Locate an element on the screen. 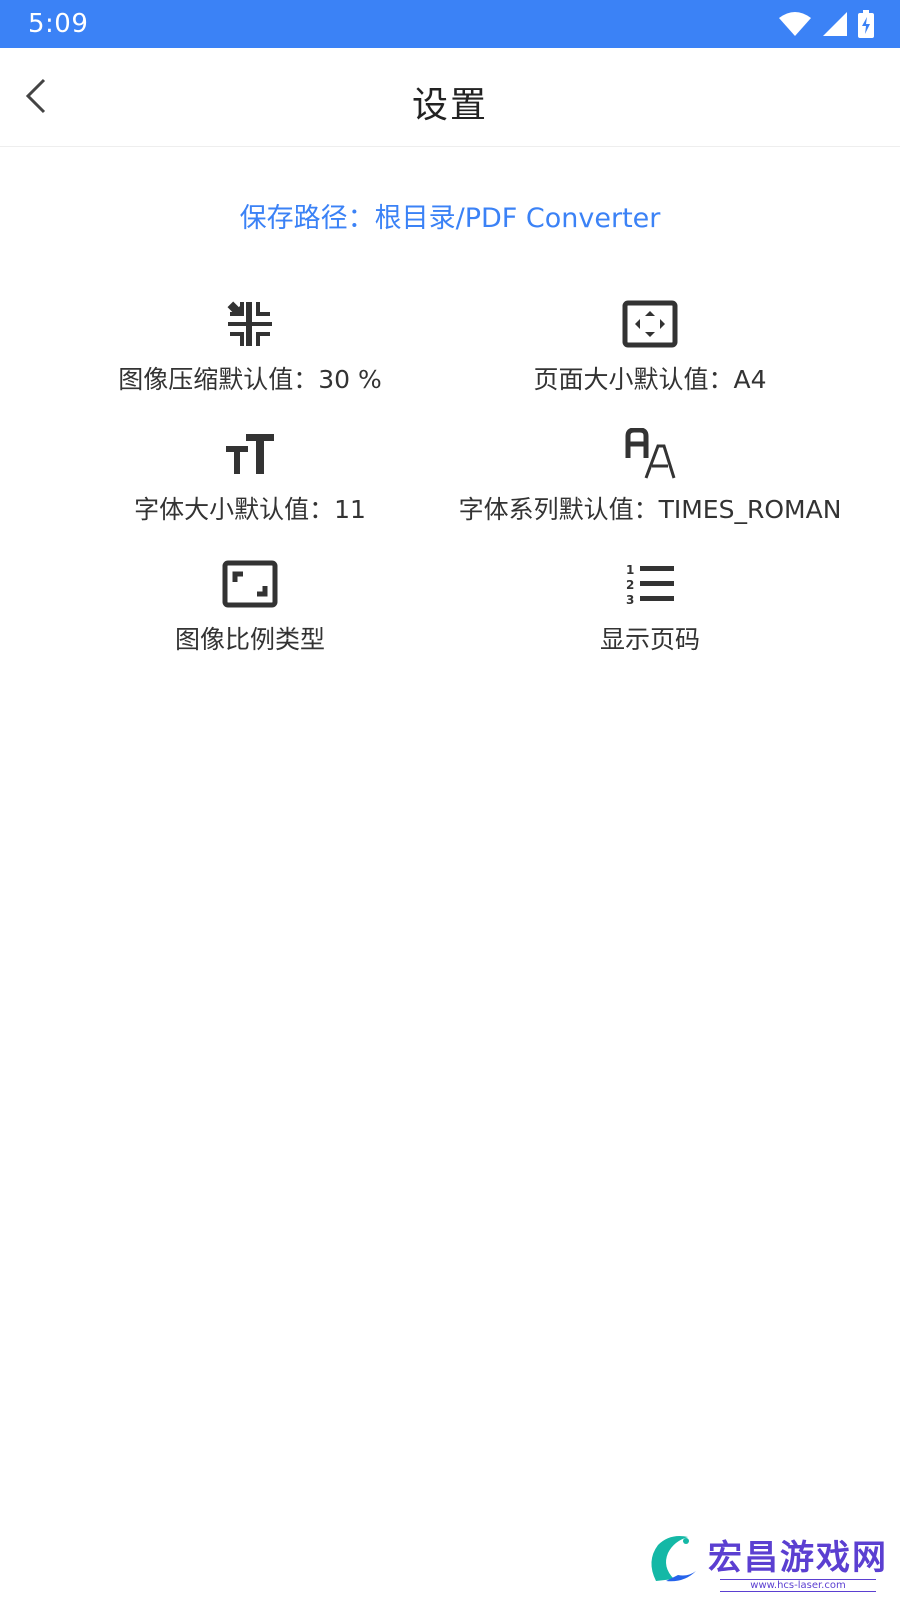 Image resolution: width=900 pixels, height=1600 pixels. status-icons is located at coordinates (826, 26).